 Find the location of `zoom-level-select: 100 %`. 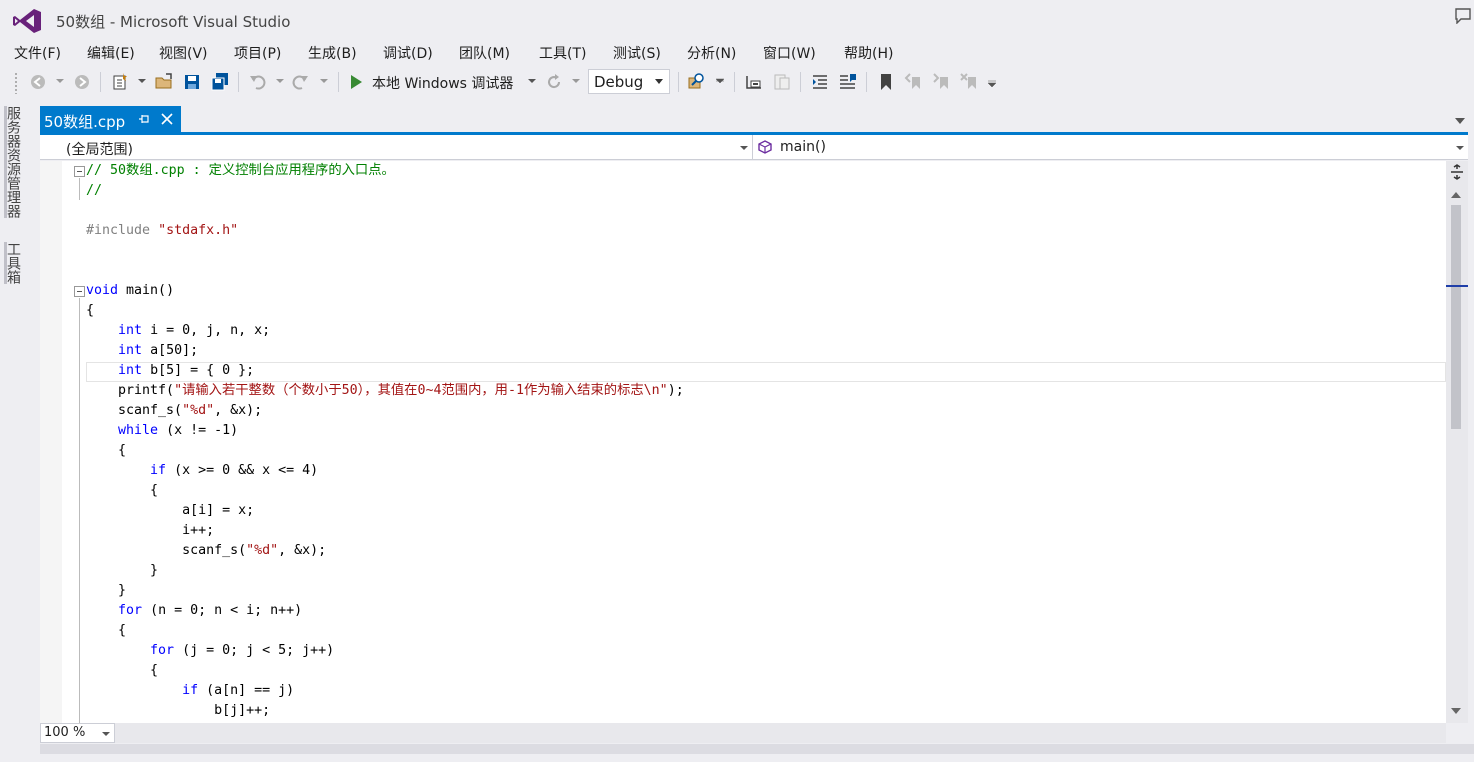

zoom-level-select: 100 % is located at coordinates (77, 733).